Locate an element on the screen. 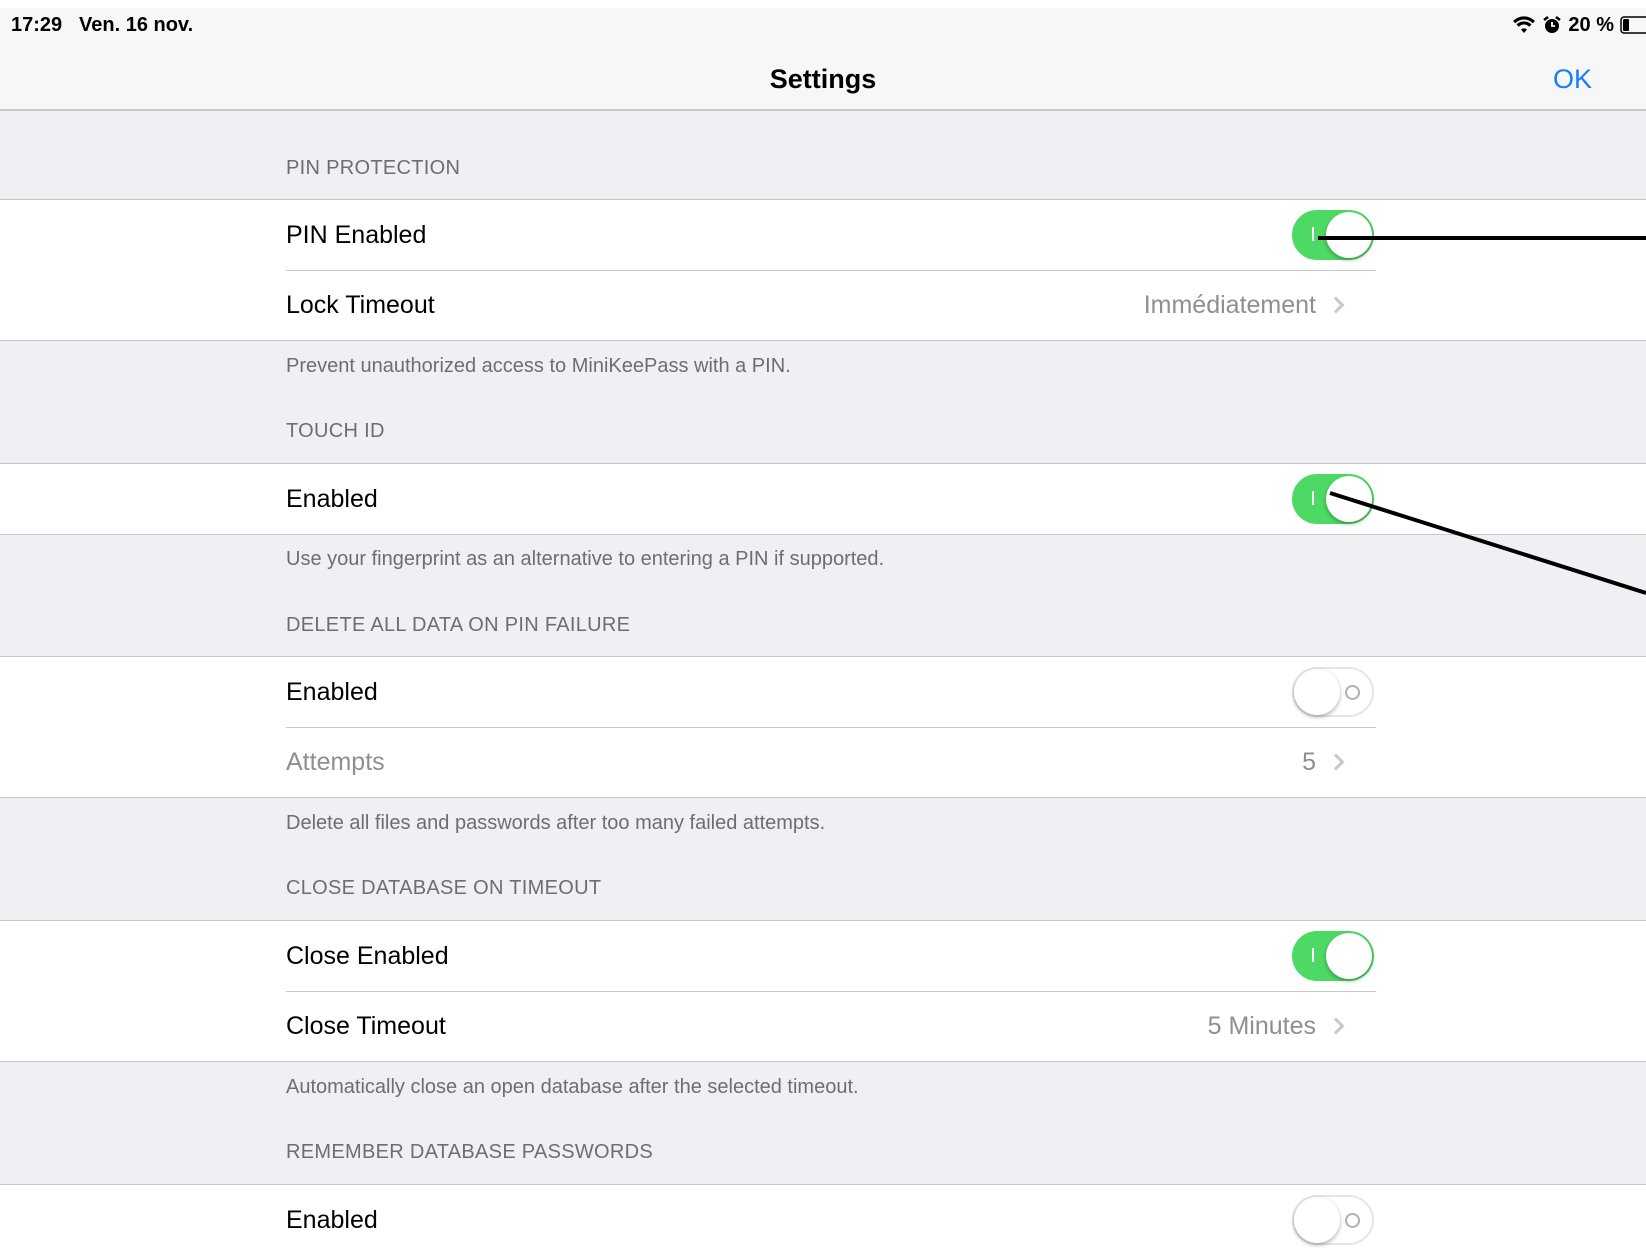  annotation-lines is located at coordinates (1482, 415).